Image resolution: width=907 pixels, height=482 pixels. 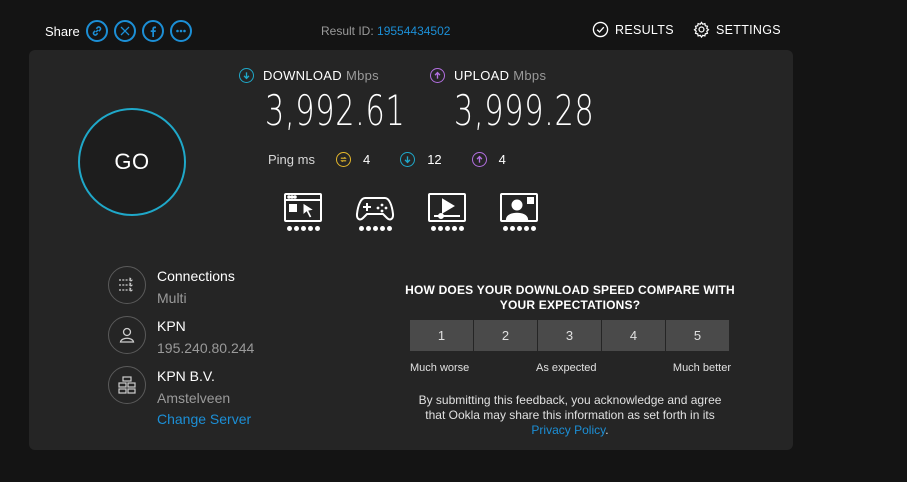 I want to click on x-icon, so click(x=125, y=31).